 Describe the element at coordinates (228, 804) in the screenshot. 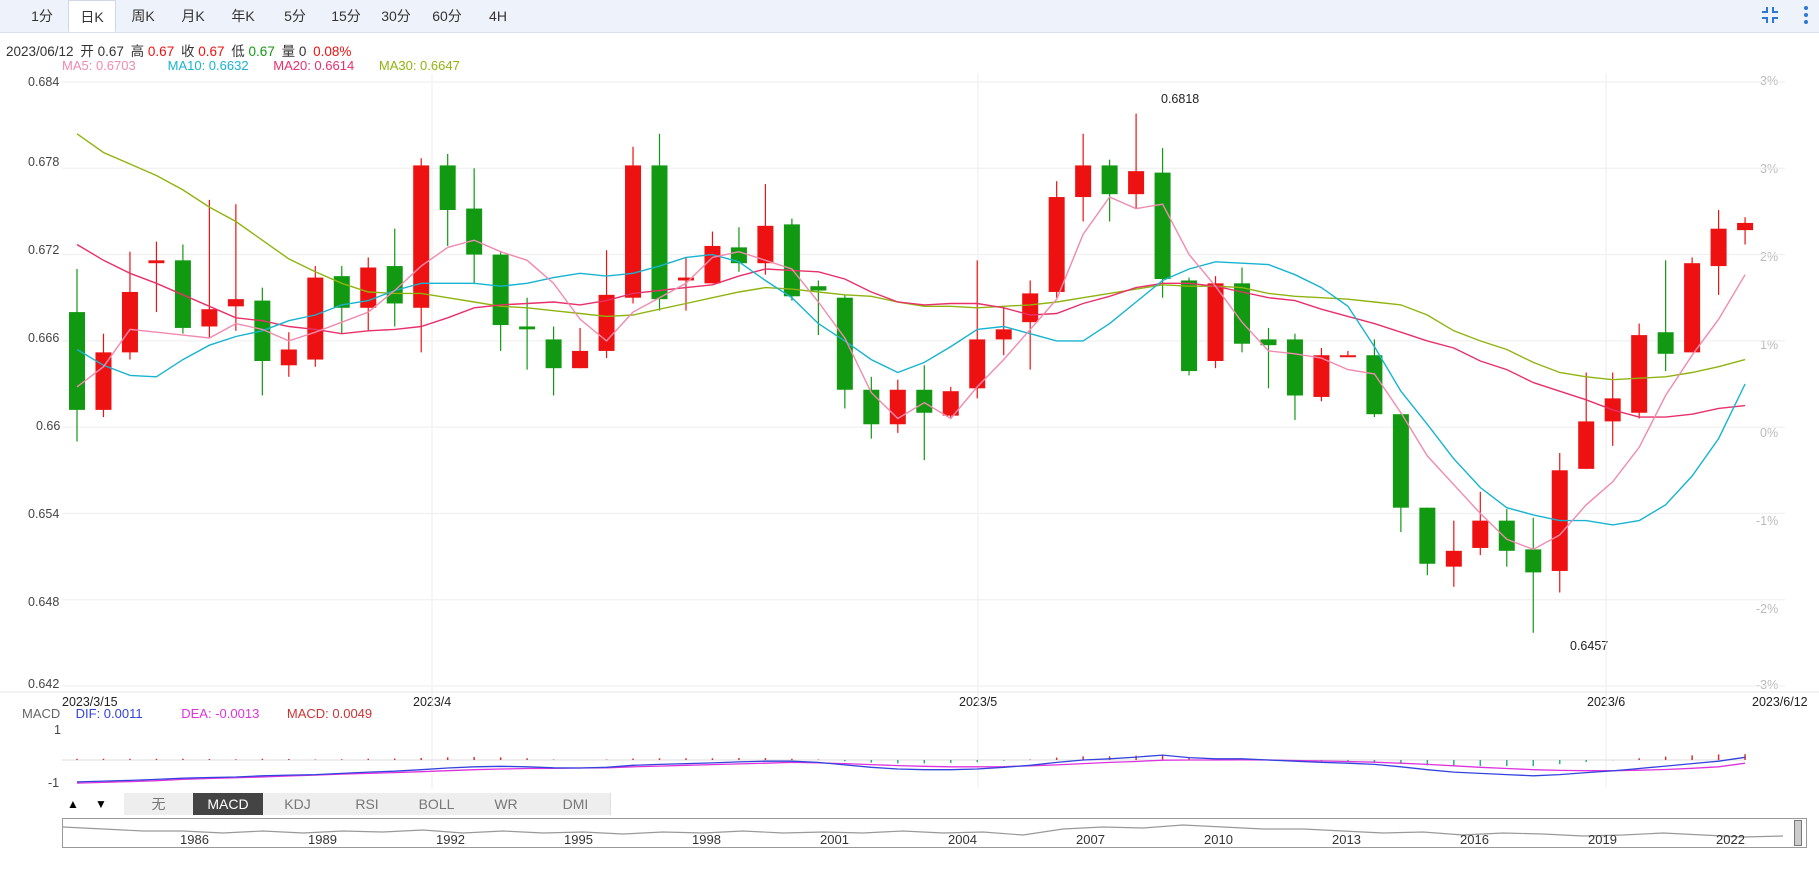

I see `indicator-tab-macd: MACD` at that location.